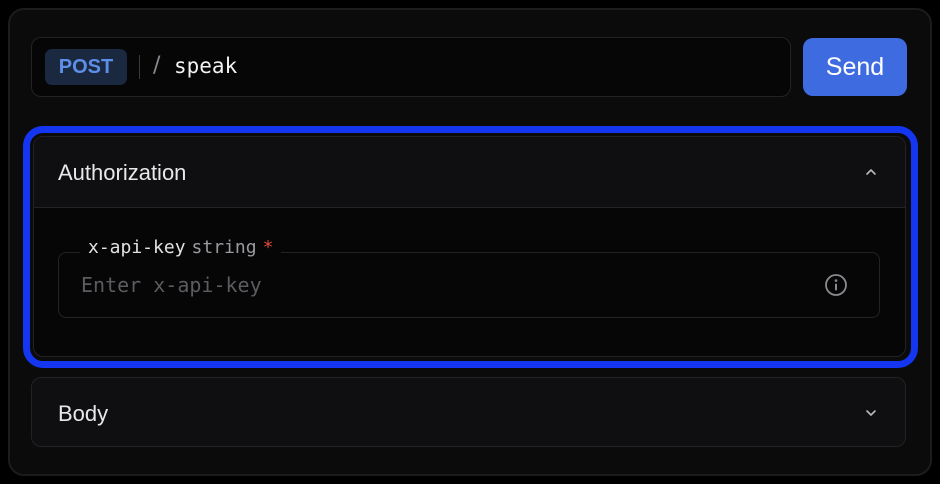 This screenshot has height=484, width=940. I want to click on chevron-up-icon, so click(871, 172).